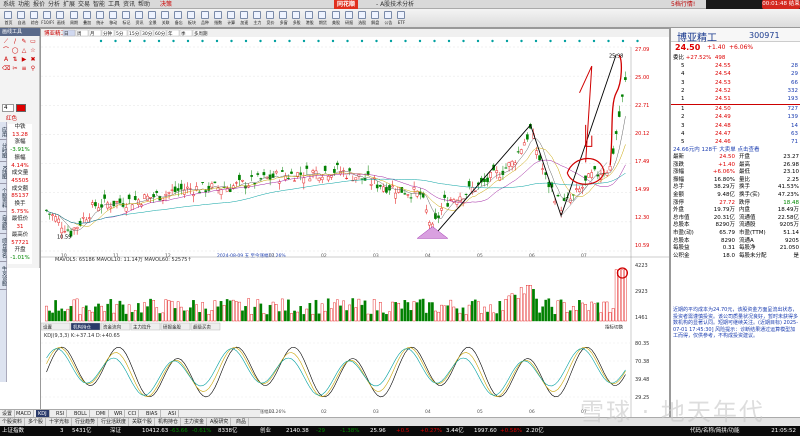  I want to click on toolbar-button: 公告, so click(388, 18).